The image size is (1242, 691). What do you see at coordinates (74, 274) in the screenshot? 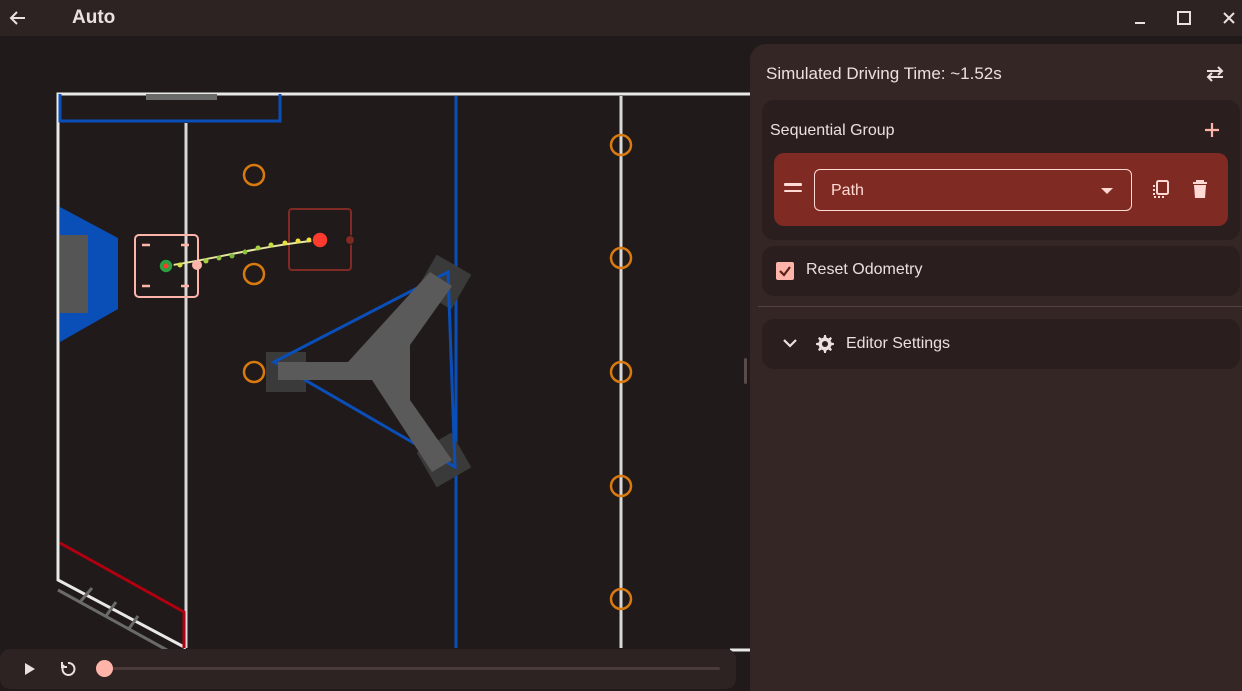
I see `speaker` at bounding box center [74, 274].